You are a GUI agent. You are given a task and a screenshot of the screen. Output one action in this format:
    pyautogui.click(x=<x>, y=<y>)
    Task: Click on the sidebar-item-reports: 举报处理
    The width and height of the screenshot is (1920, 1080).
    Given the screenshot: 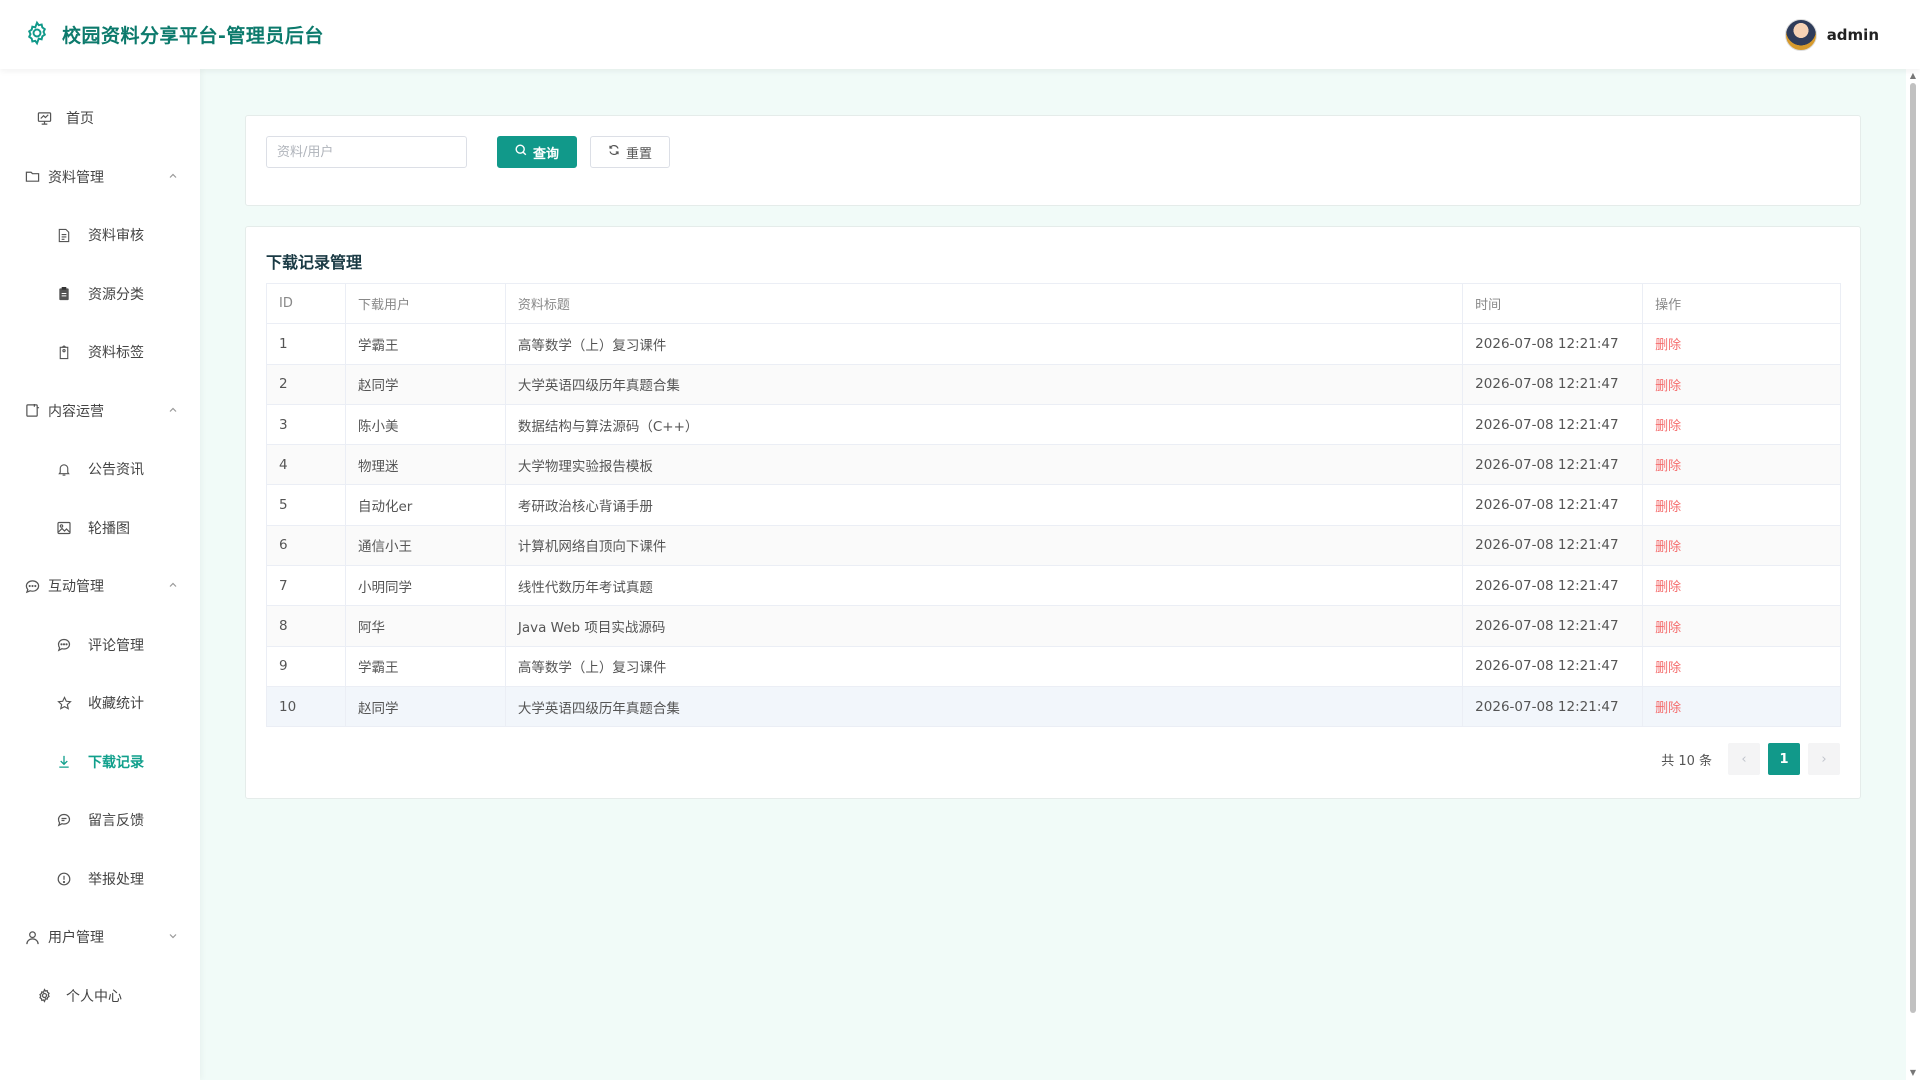 What is the action you would take?
    pyautogui.click(x=100, y=879)
    